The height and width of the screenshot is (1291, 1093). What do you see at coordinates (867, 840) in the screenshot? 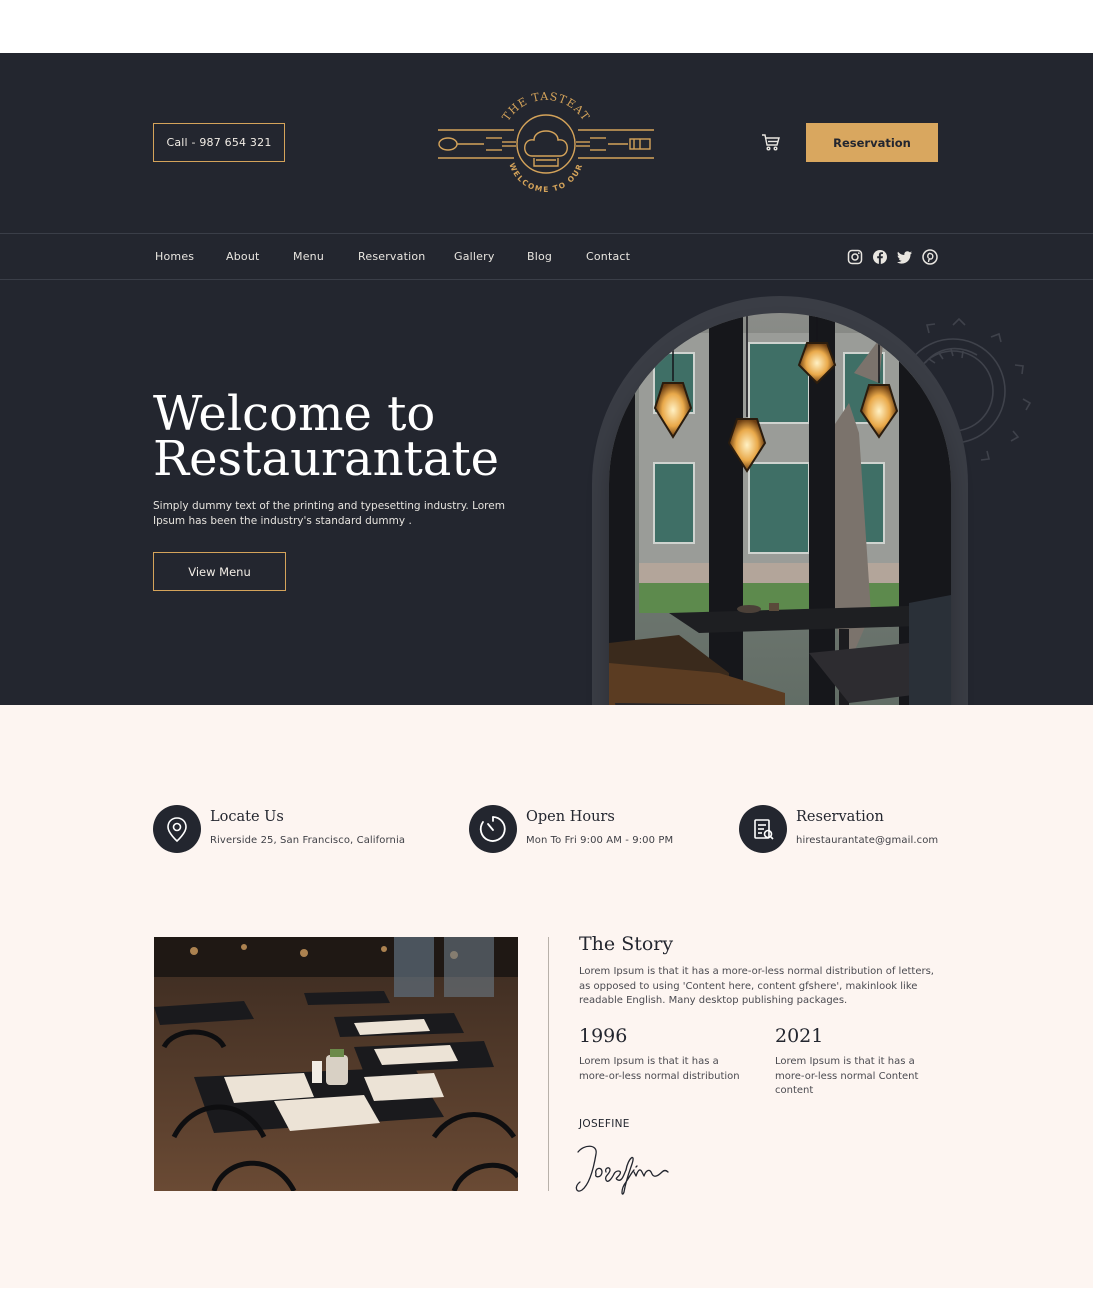
I see `info-text-email: hirestaurantate@gmail.com` at bounding box center [867, 840].